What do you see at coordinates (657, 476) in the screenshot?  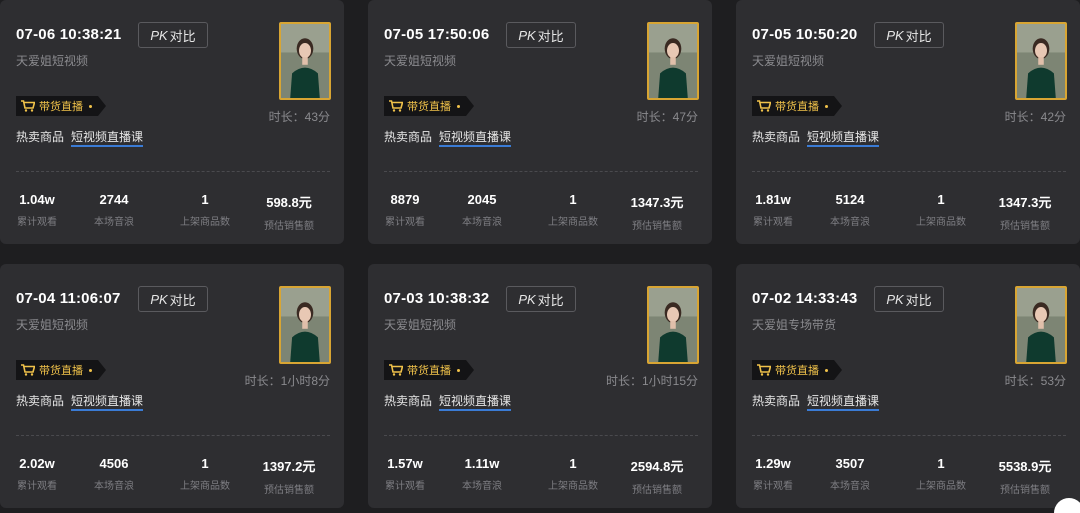 I see `stat-estimated-sales: 2594.8元预估销售额` at bounding box center [657, 476].